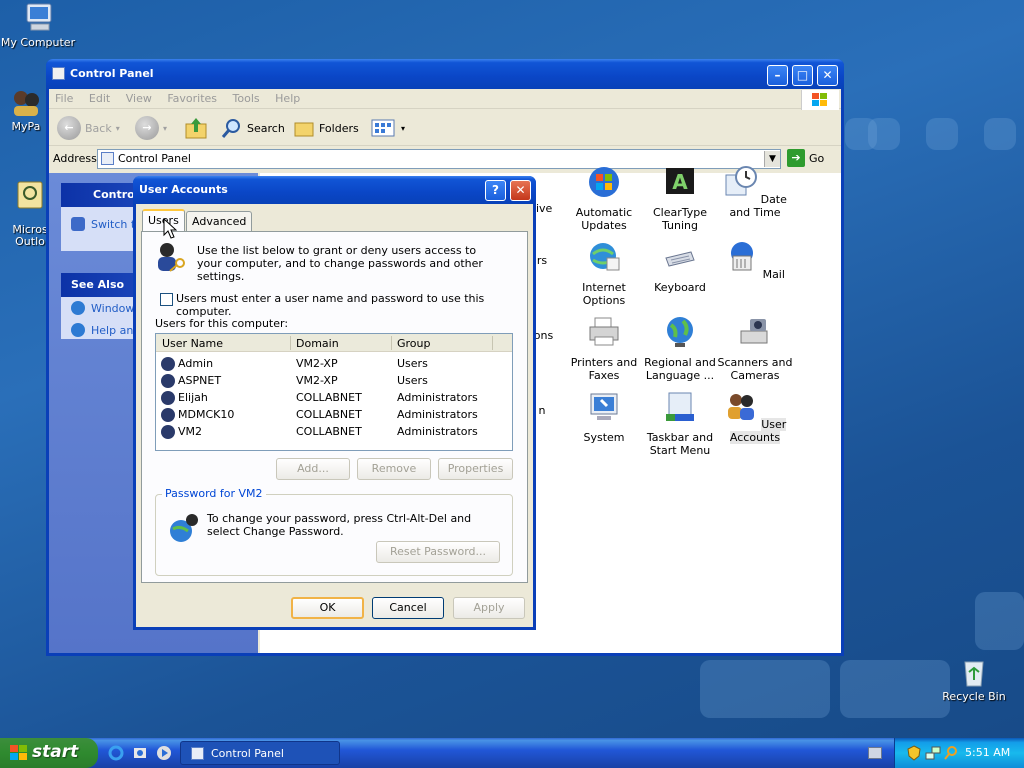  I want to click on menu-edit: Edit, so click(99, 98).